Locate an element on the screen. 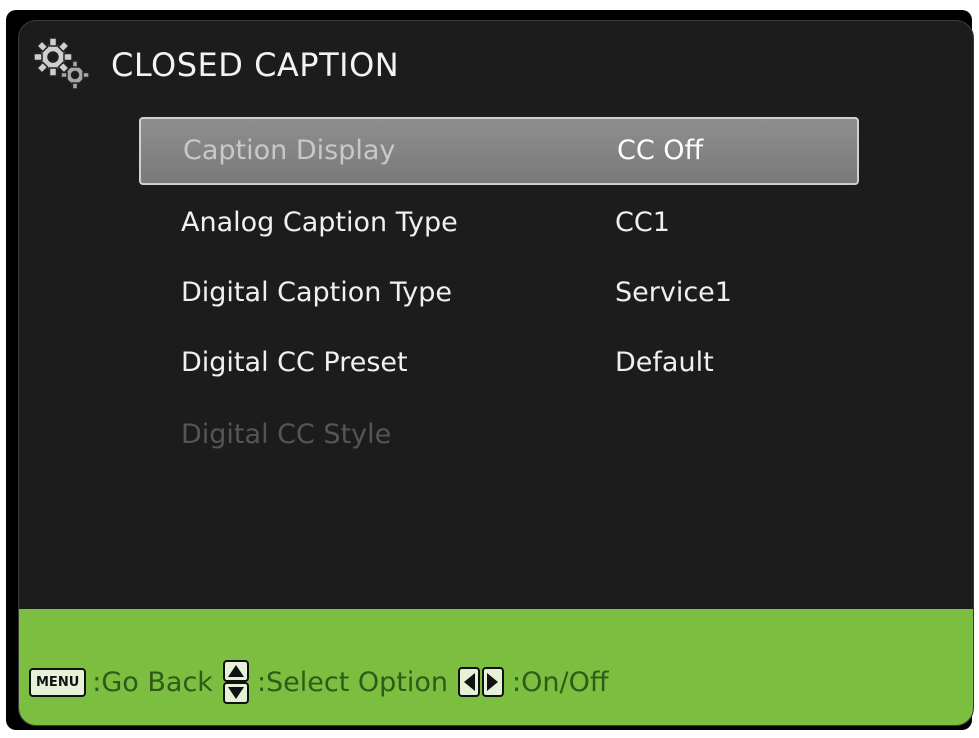 Image resolution: width=979 pixels, height=738 pixels. menu-item-analog-caption-type: Analog Caption Type CC1 is located at coordinates (499, 223).